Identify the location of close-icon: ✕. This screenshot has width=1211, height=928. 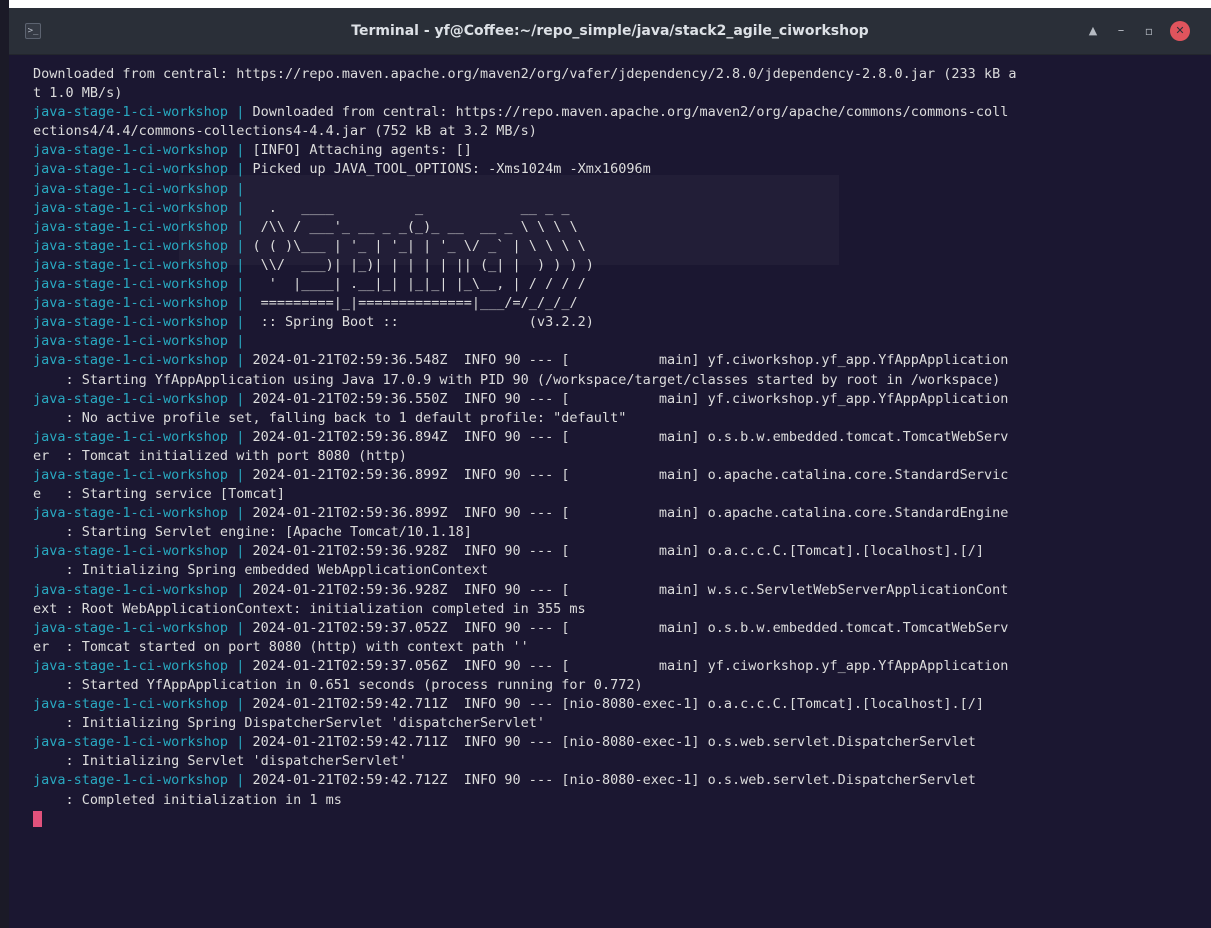
(1180, 31).